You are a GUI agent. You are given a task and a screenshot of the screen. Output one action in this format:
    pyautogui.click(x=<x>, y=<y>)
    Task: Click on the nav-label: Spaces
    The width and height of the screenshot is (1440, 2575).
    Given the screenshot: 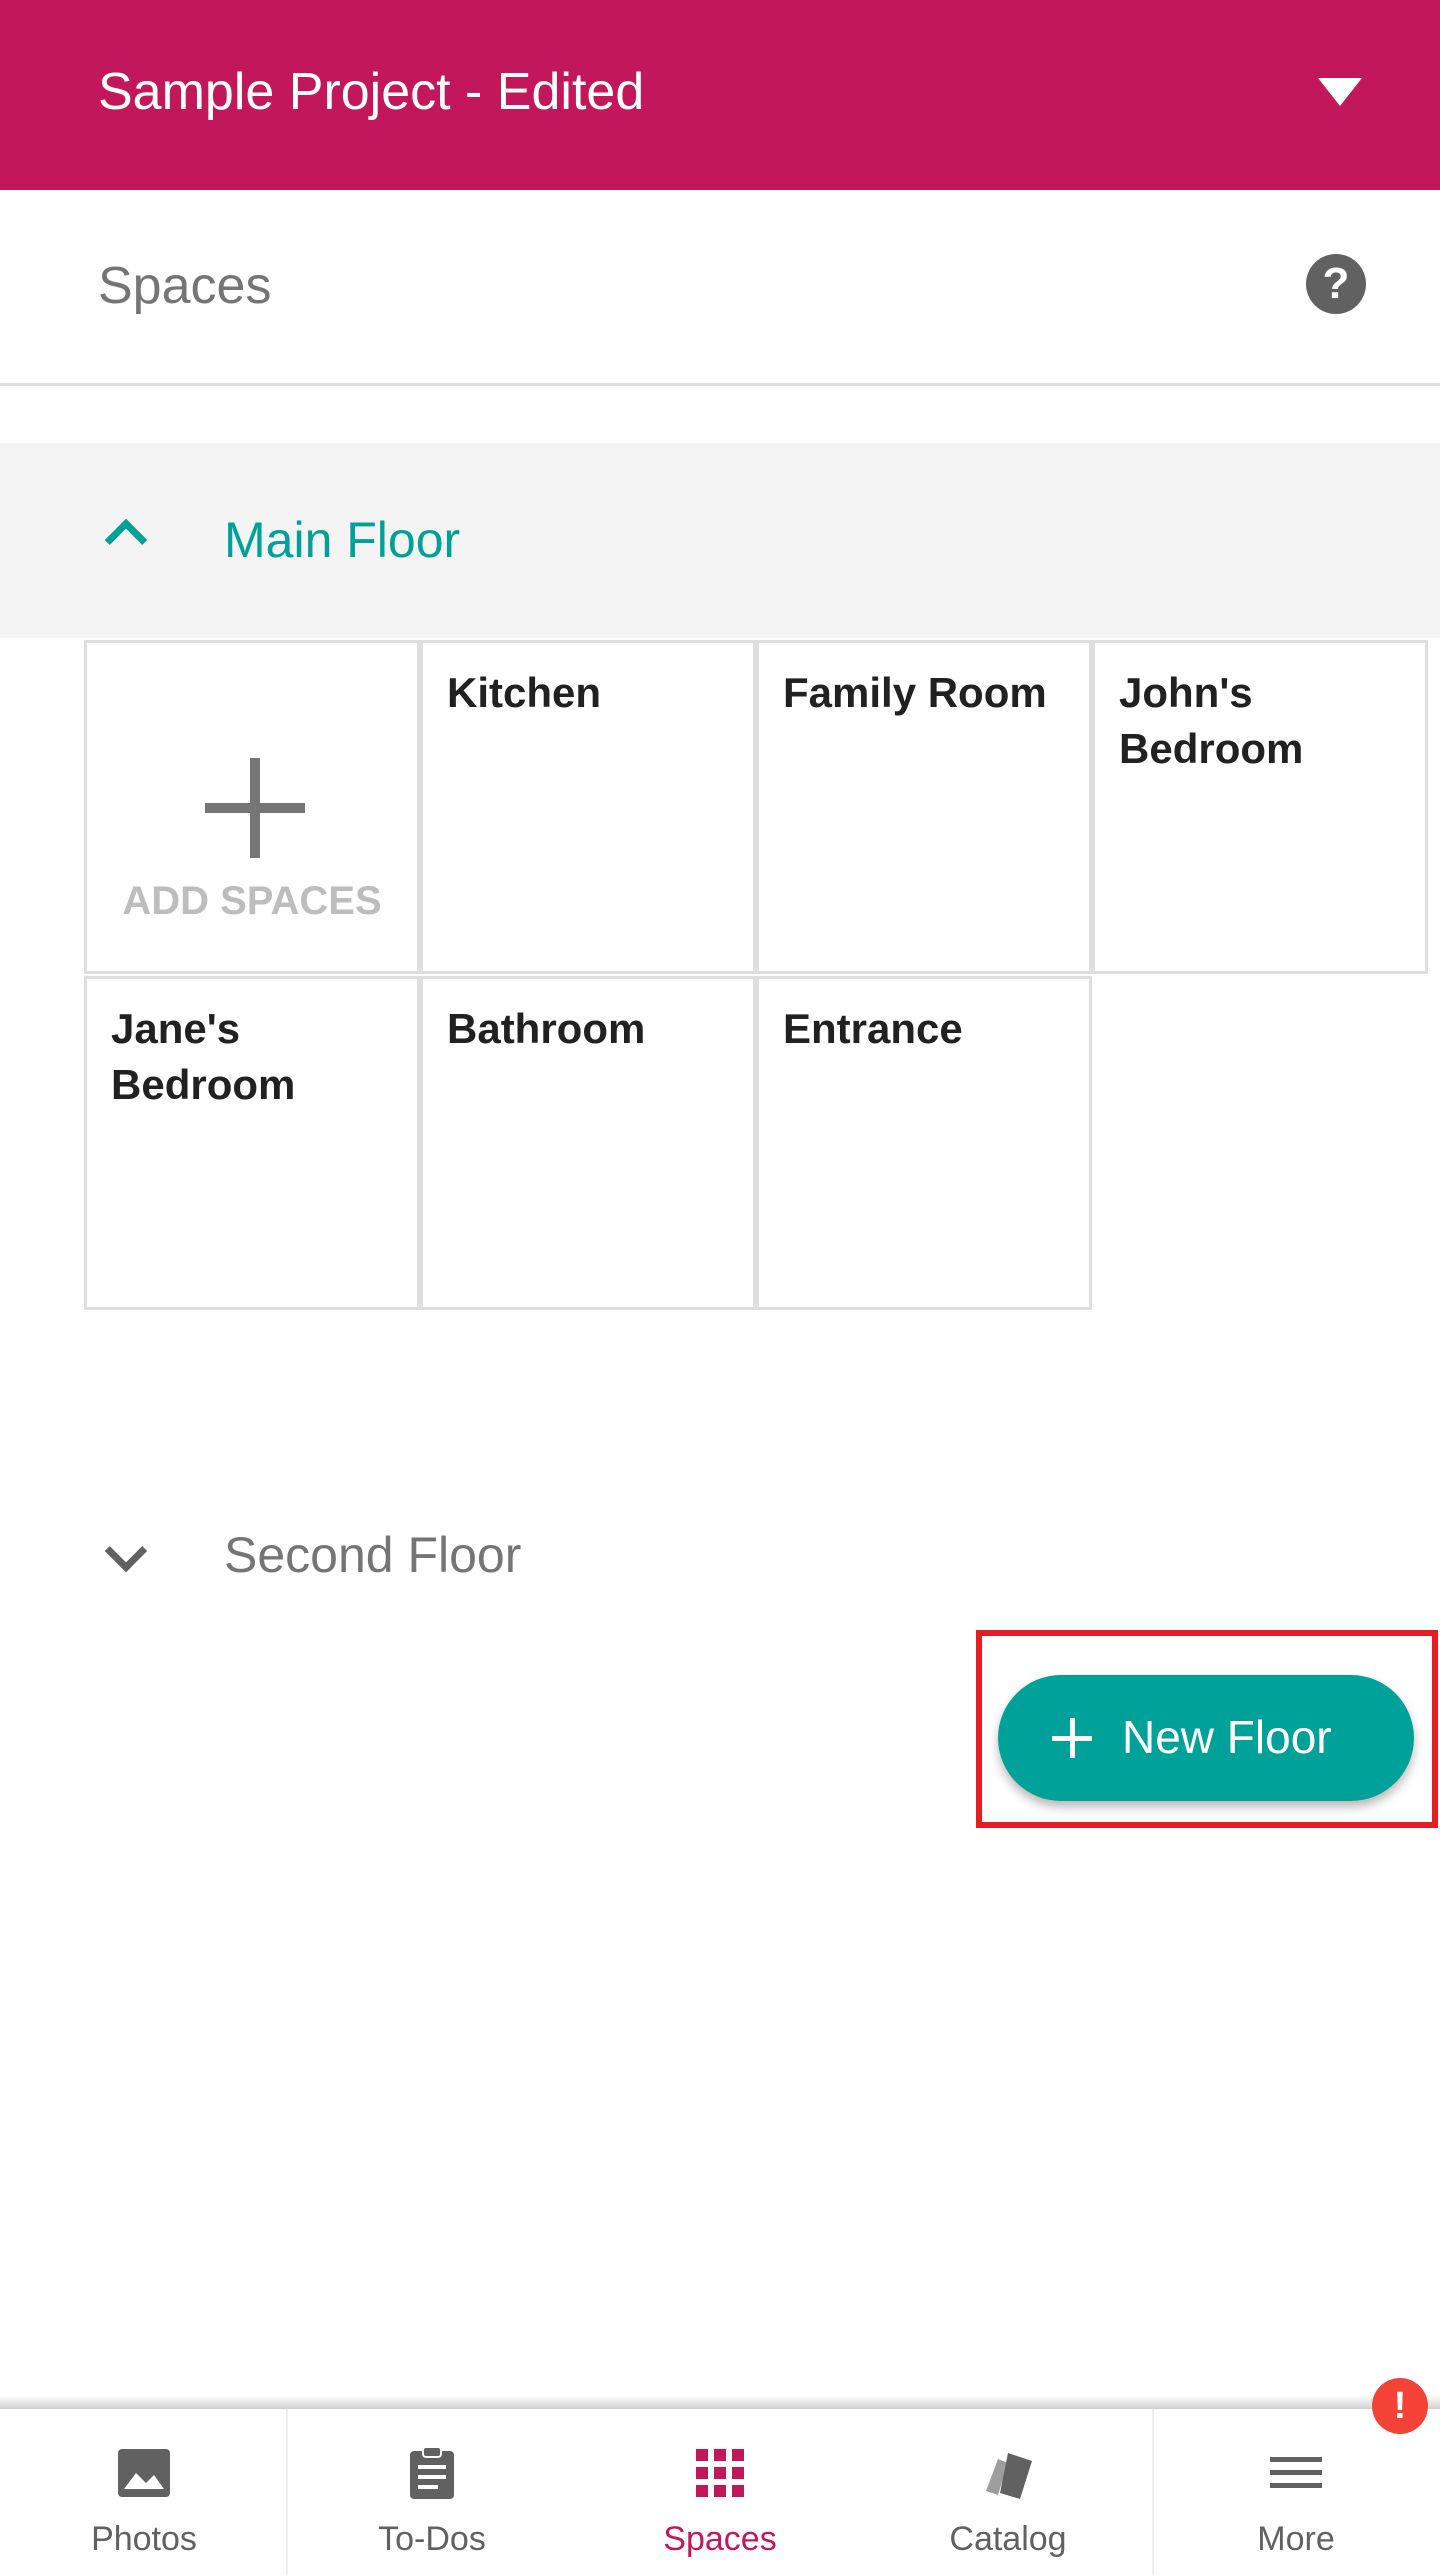 What is the action you would take?
    pyautogui.click(x=720, y=2539)
    